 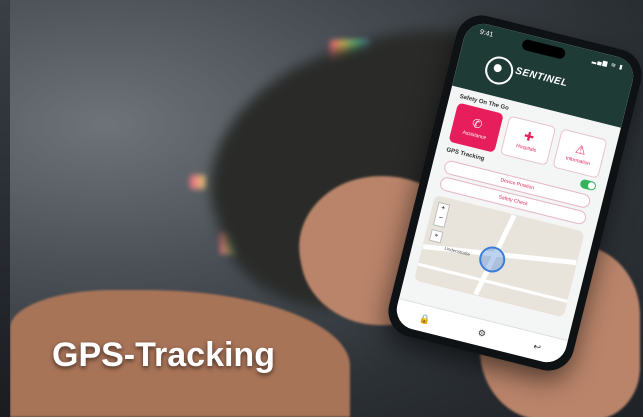 I want to click on tile-label: Information, so click(x=578, y=160).